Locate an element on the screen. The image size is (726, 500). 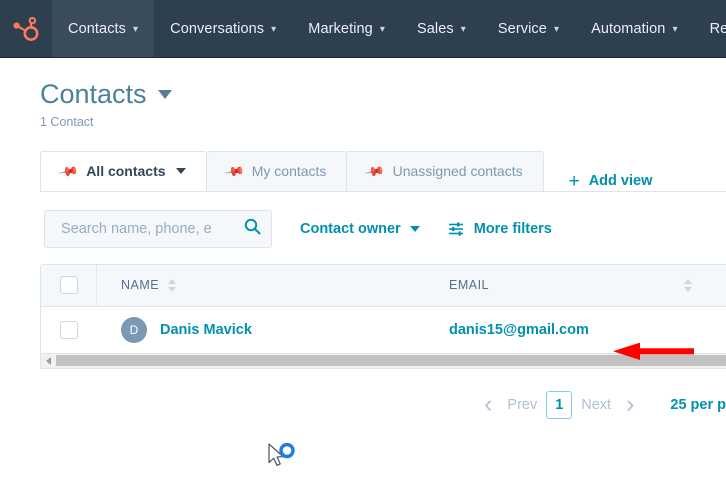
cell-name: D Danis Mavick is located at coordinates (262, 329).